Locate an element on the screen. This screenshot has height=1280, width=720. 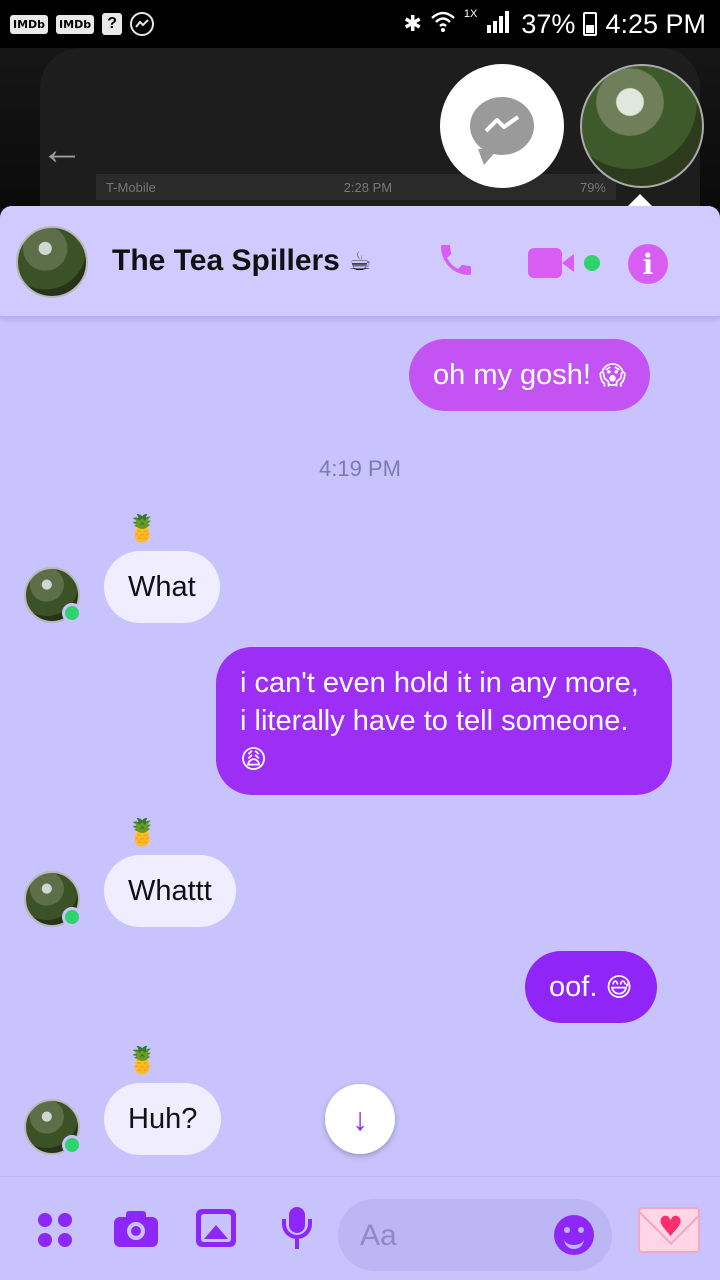
background-status: T-Mobile 2:28 PM 79% is located at coordinates (356, 187).